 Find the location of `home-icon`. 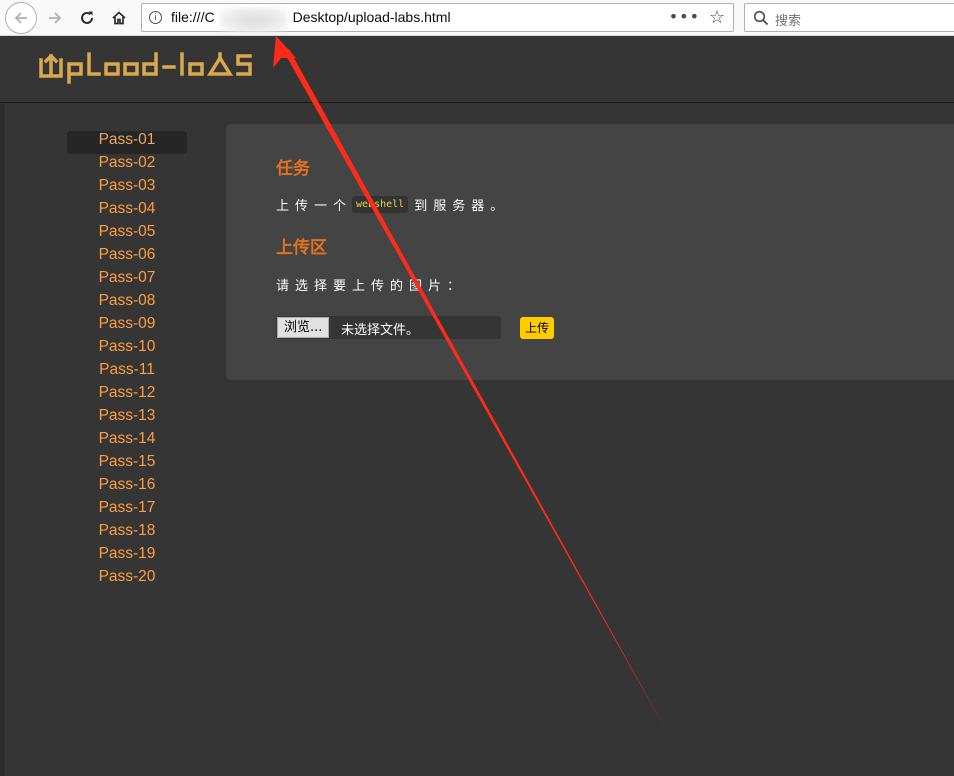

home-icon is located at coordinates (119, 18).